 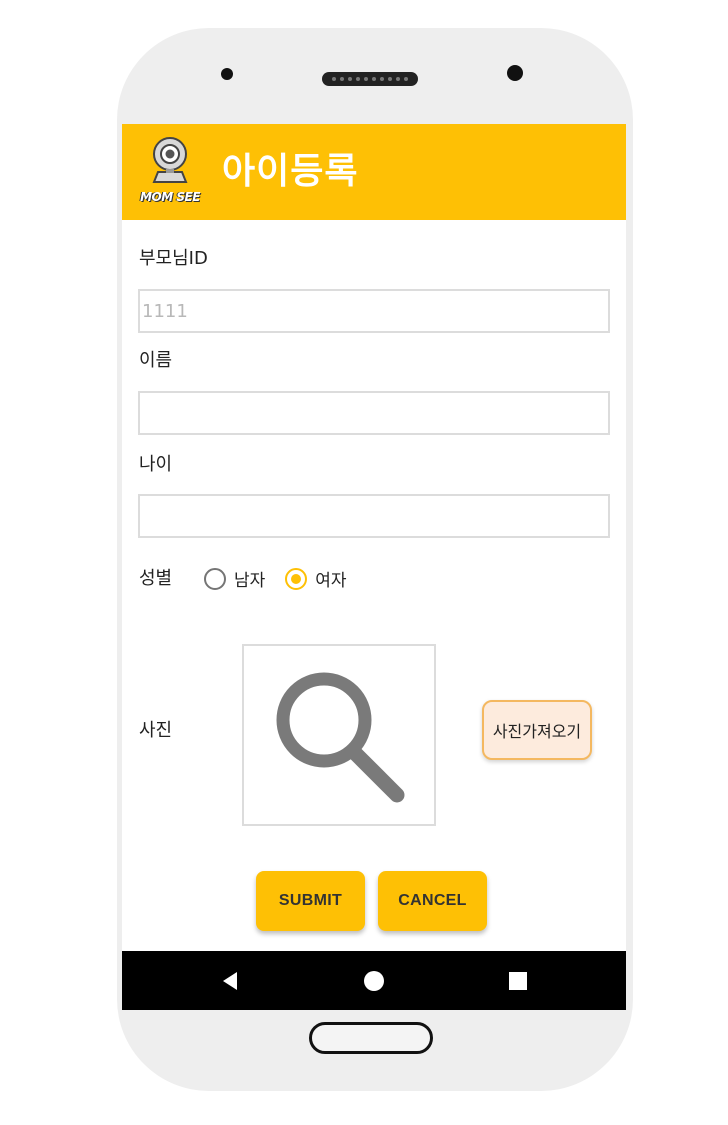 I want to click on gender-label: 성별, so click(x=156, y=578).